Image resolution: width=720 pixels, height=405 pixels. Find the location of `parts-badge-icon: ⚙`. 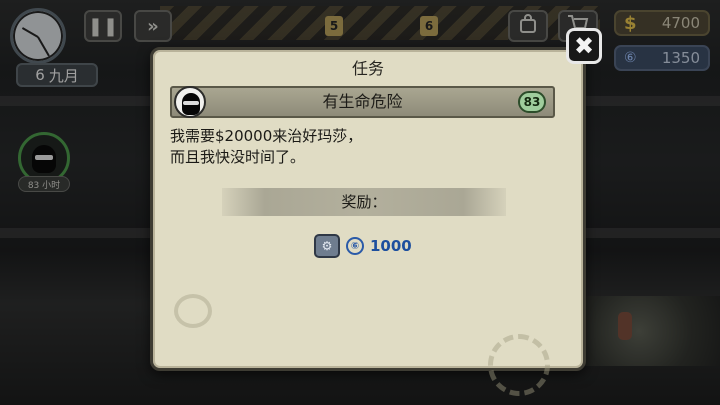

parts-badge-icon: ⚙ is located at coordinates (327, 246).